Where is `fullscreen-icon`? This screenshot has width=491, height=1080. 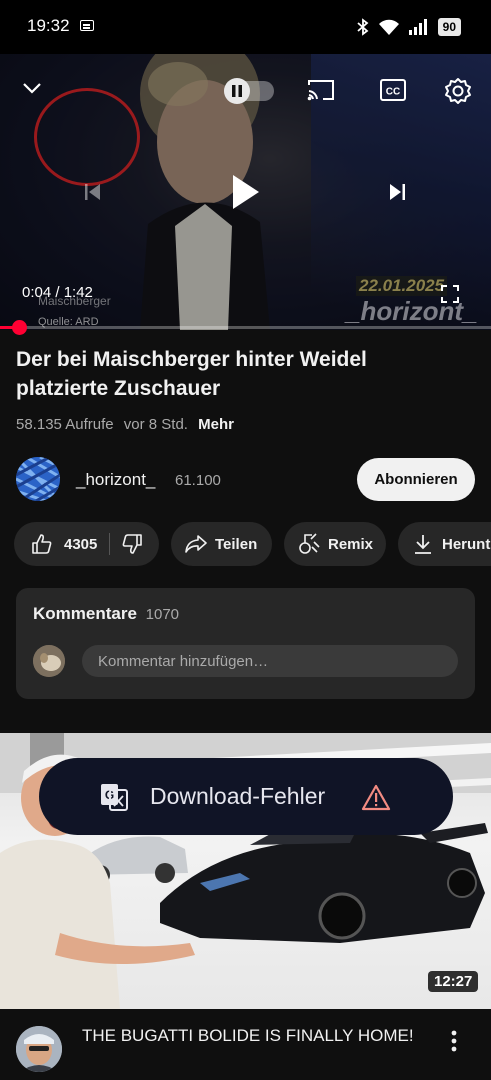
fullscreen-icon is located at coordinates (450, 294).